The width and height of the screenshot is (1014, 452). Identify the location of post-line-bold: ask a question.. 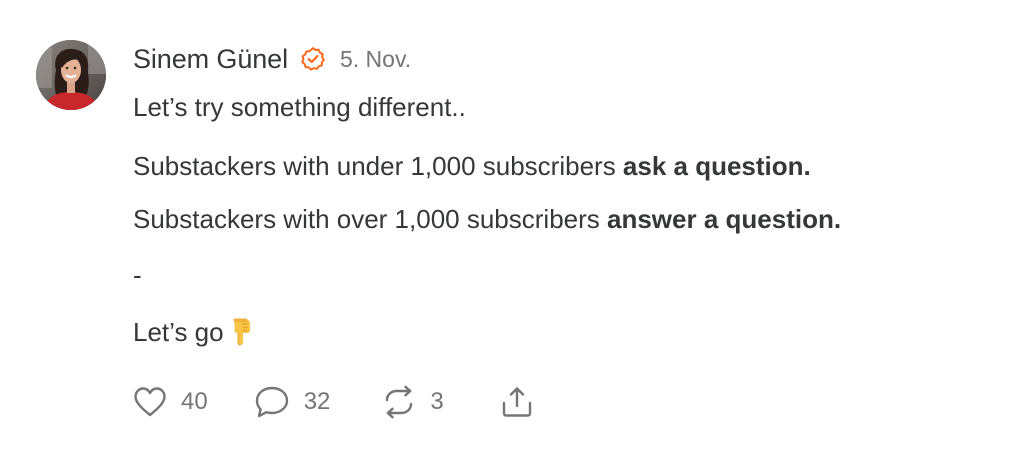
(716, 166).